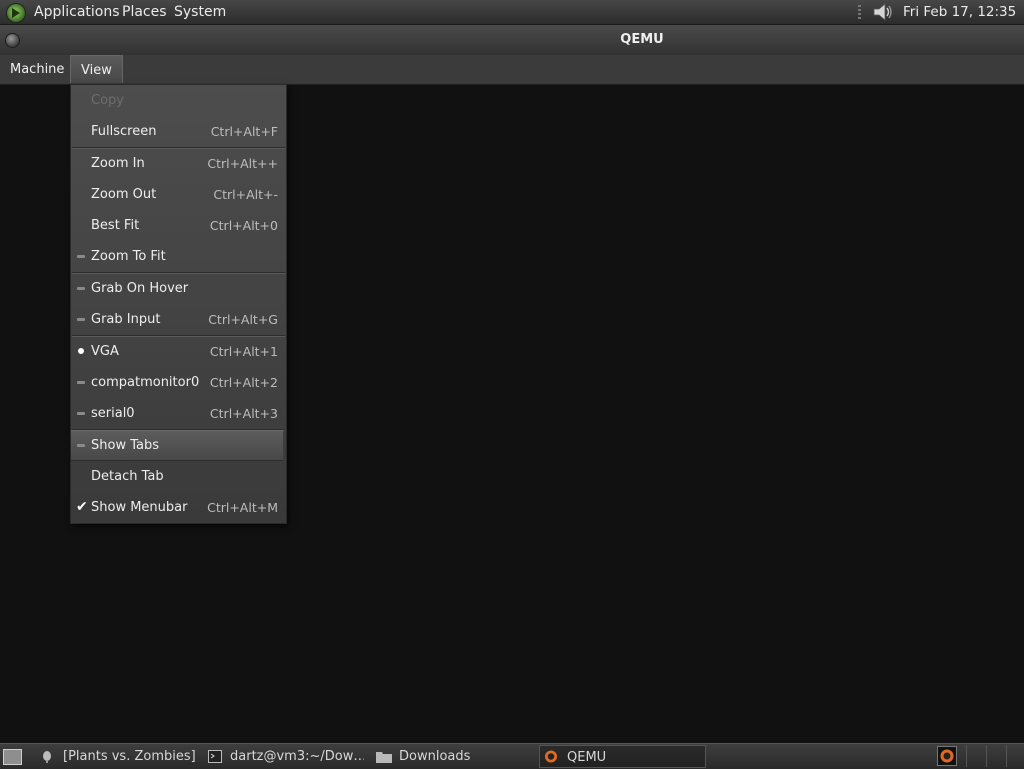 This screenshot has width=1024, height=769. What do you see at coordinates (178, 476) in the screenshot?
I see `menu-item-detach-tab: Detach Tab` at bounding box center [178, 476].